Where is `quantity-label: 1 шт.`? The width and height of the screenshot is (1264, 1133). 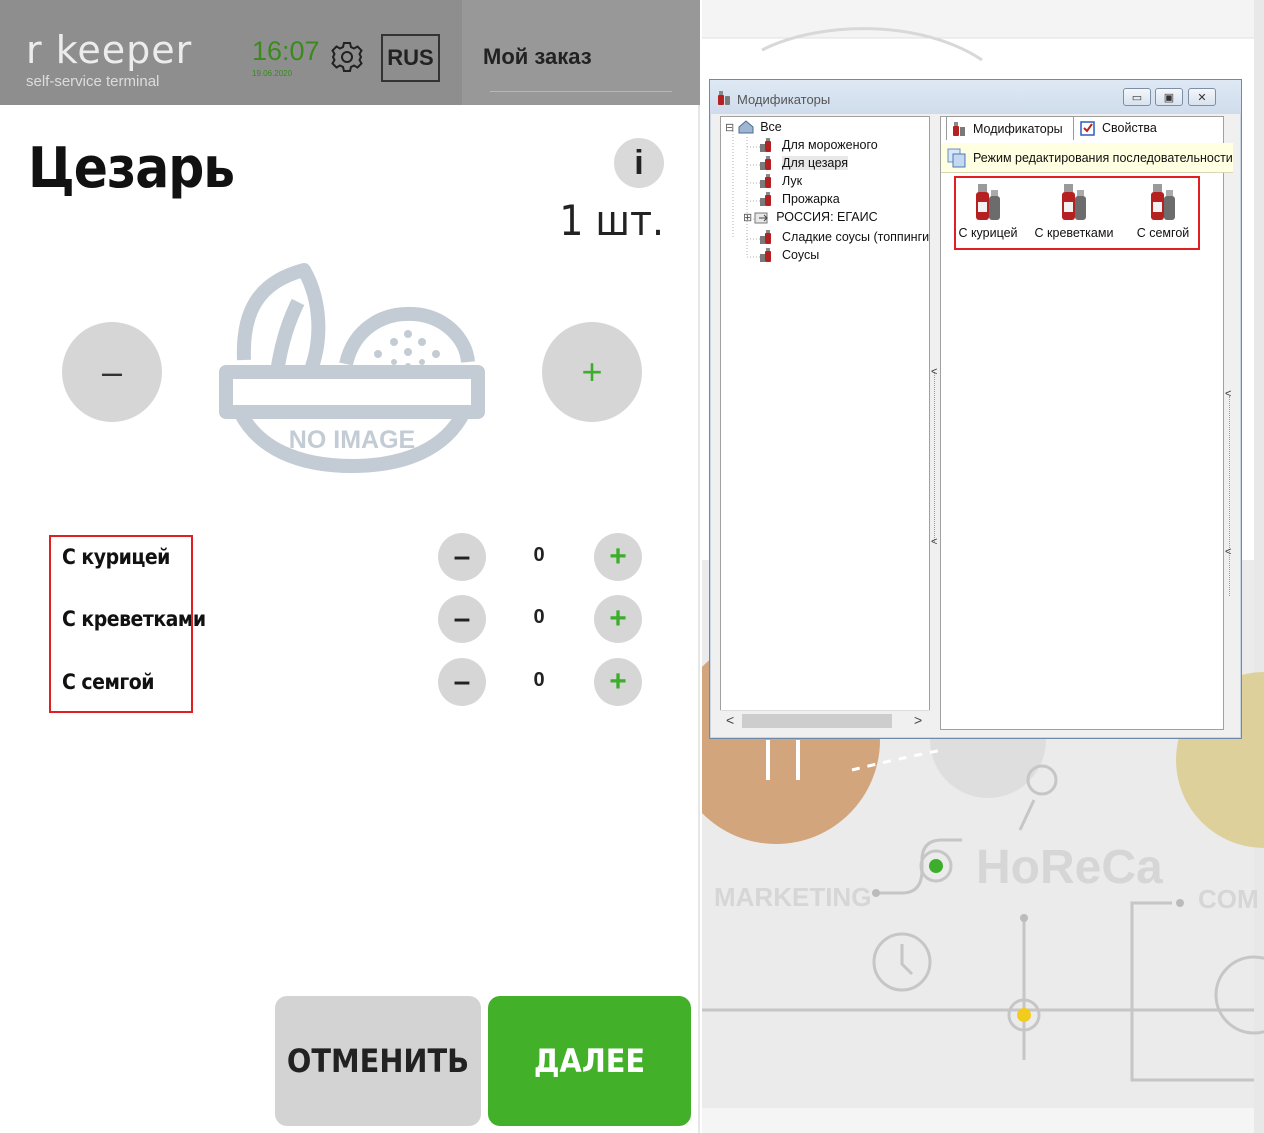 quantity-label: 1 шт. is located at coordinates (611, 220).